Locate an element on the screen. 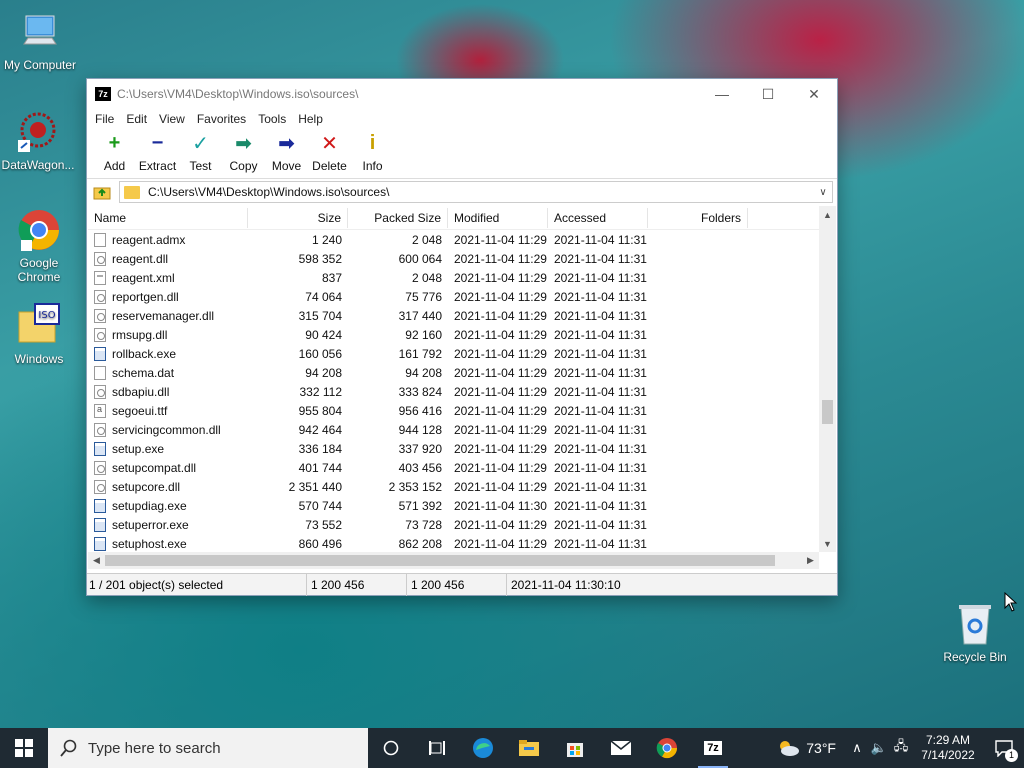  scroll-right-icon: ▶ is located at coordinates (810, 560).